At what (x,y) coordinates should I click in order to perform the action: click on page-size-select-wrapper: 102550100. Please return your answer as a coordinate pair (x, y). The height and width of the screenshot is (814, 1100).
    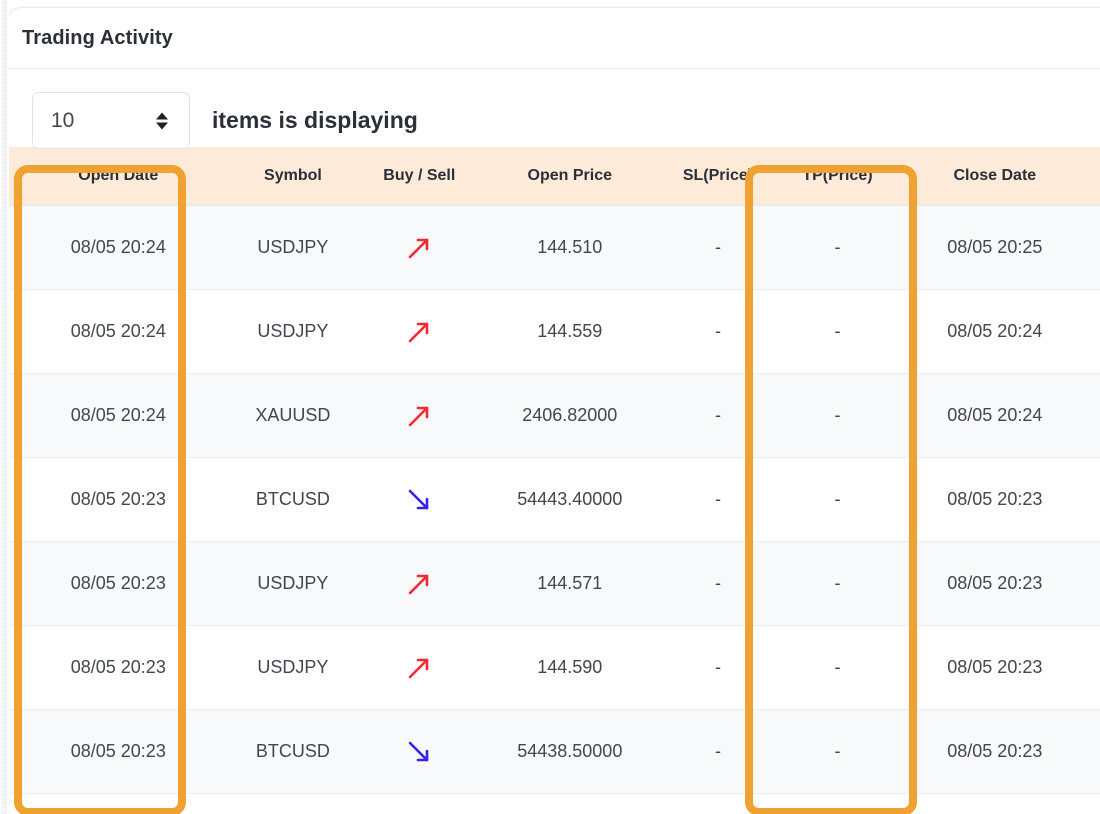
    Looking at the image, I should click on (111, 120).